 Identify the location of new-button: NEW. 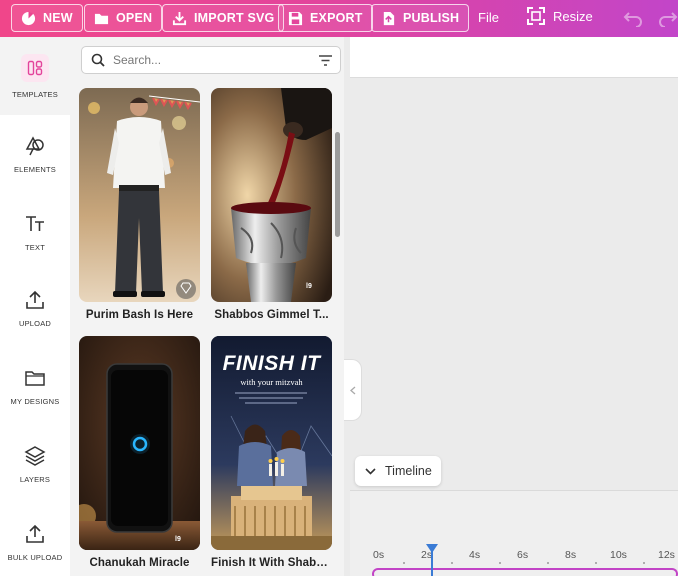
(47, 18).